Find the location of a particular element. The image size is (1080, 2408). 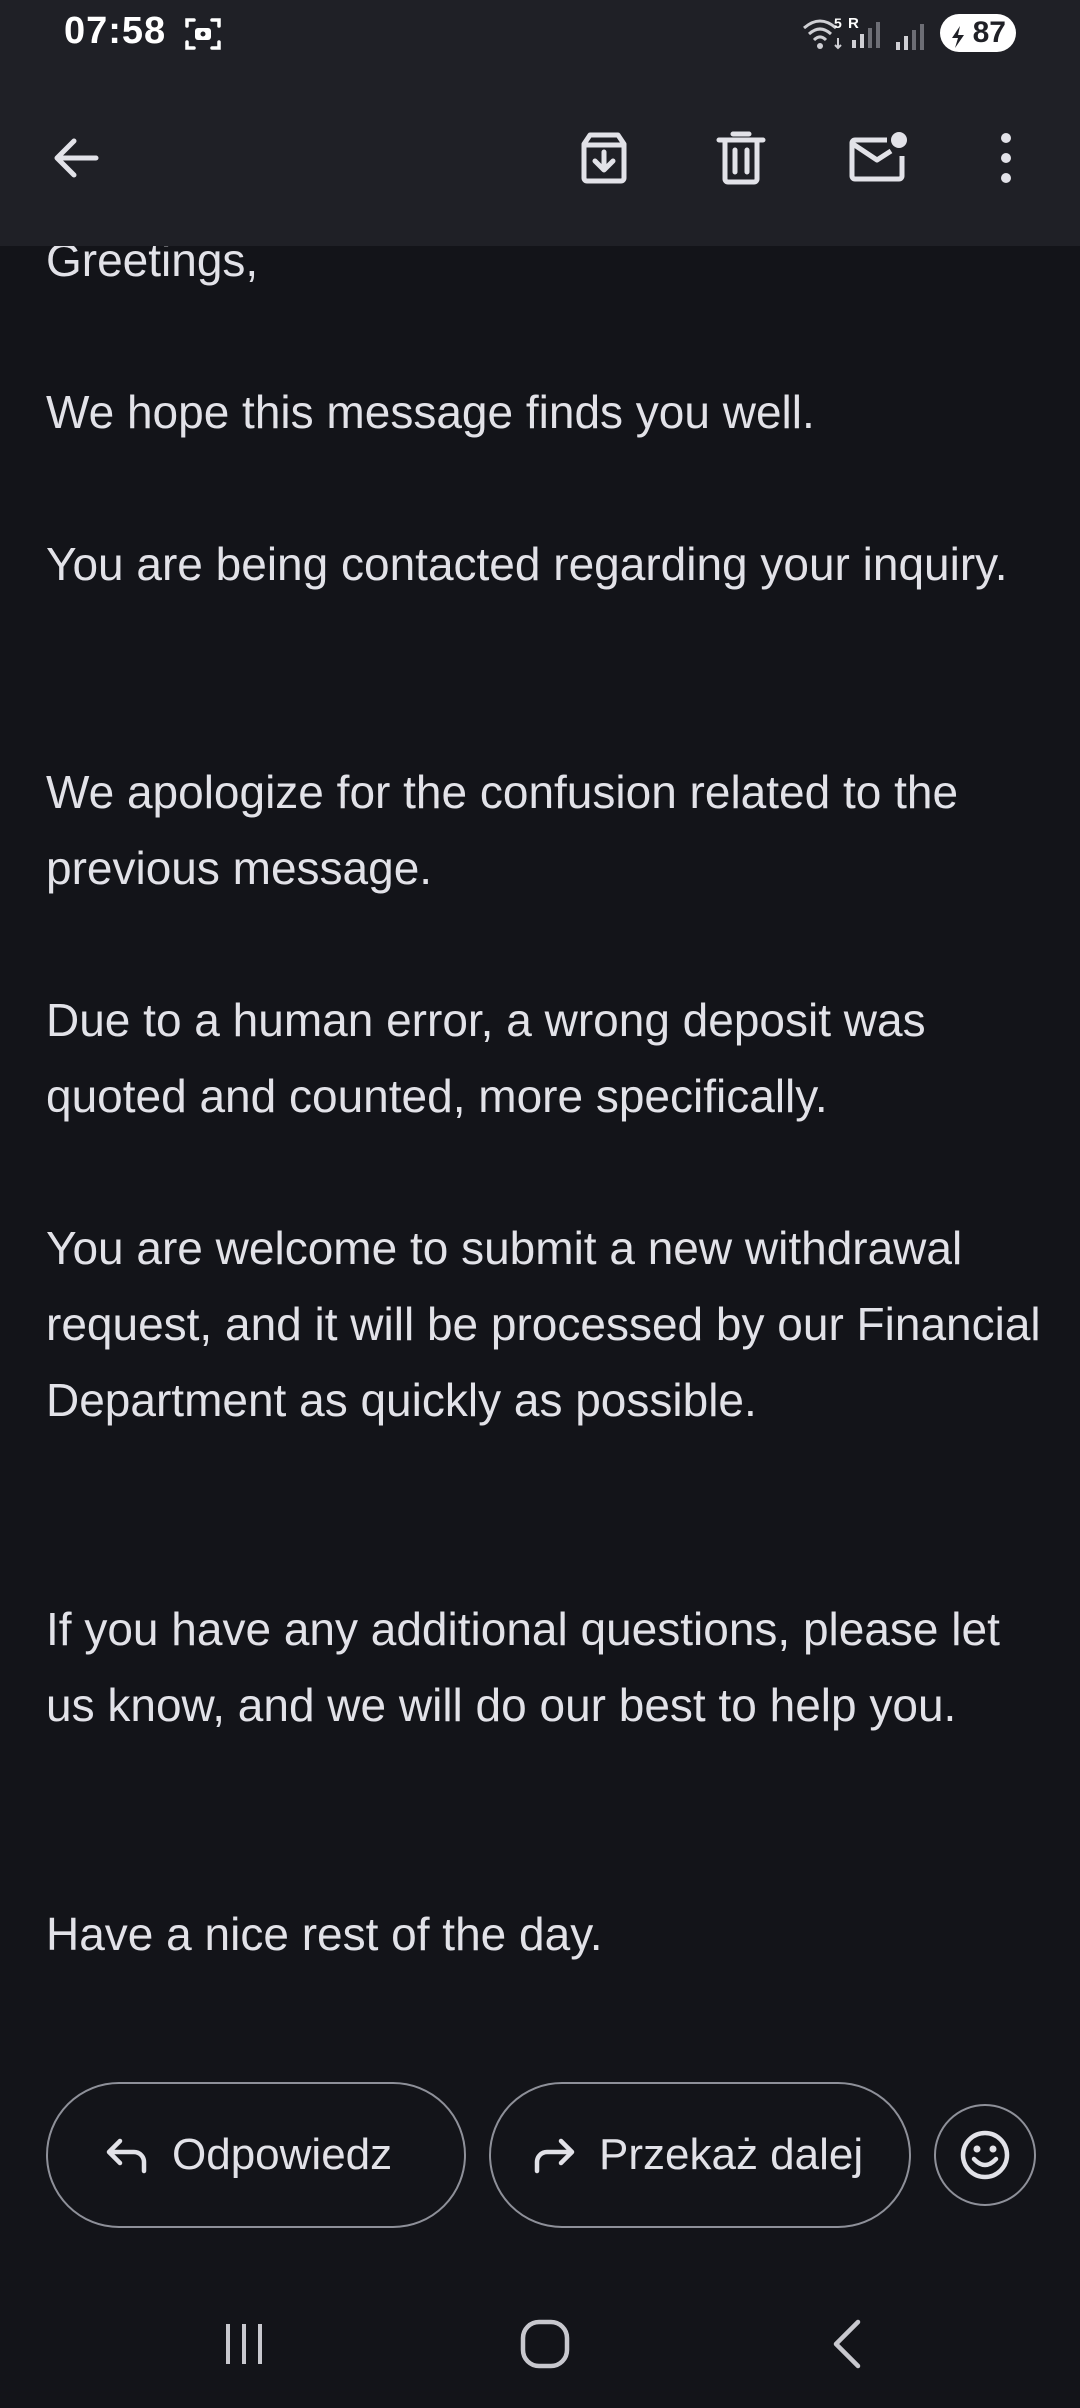

email-paragraph: Have a nice rest of the day. is located at coordinates (324, 1934).